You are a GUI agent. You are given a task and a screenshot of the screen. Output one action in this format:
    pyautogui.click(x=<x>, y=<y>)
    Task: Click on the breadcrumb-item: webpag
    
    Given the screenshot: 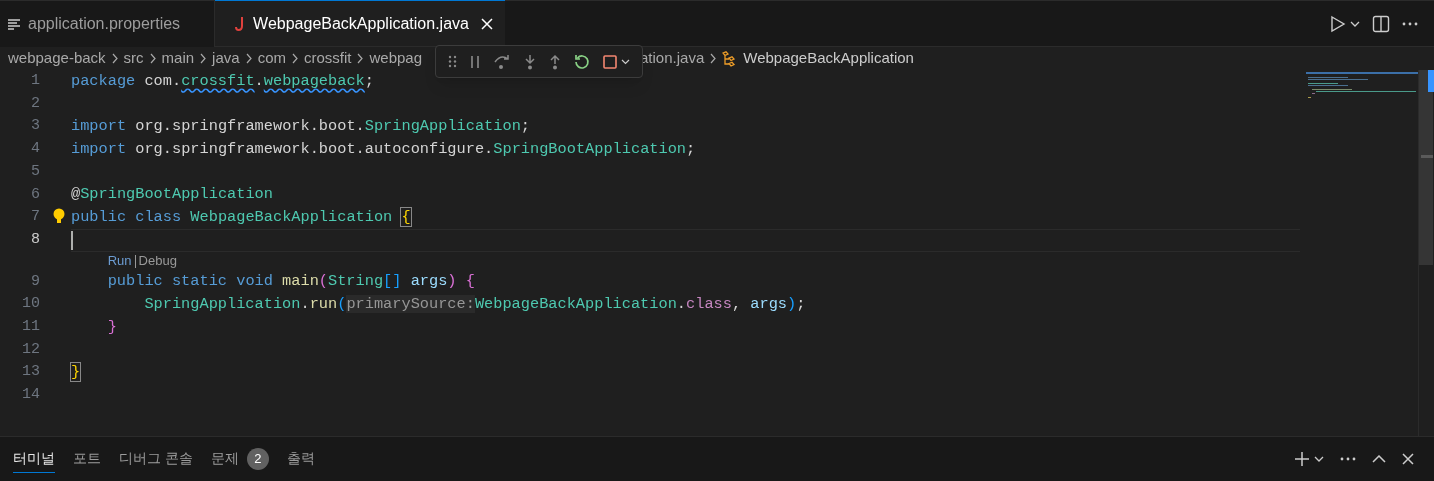 What is the action you would take?
    pyautogui.click(x=396, y=58)
    